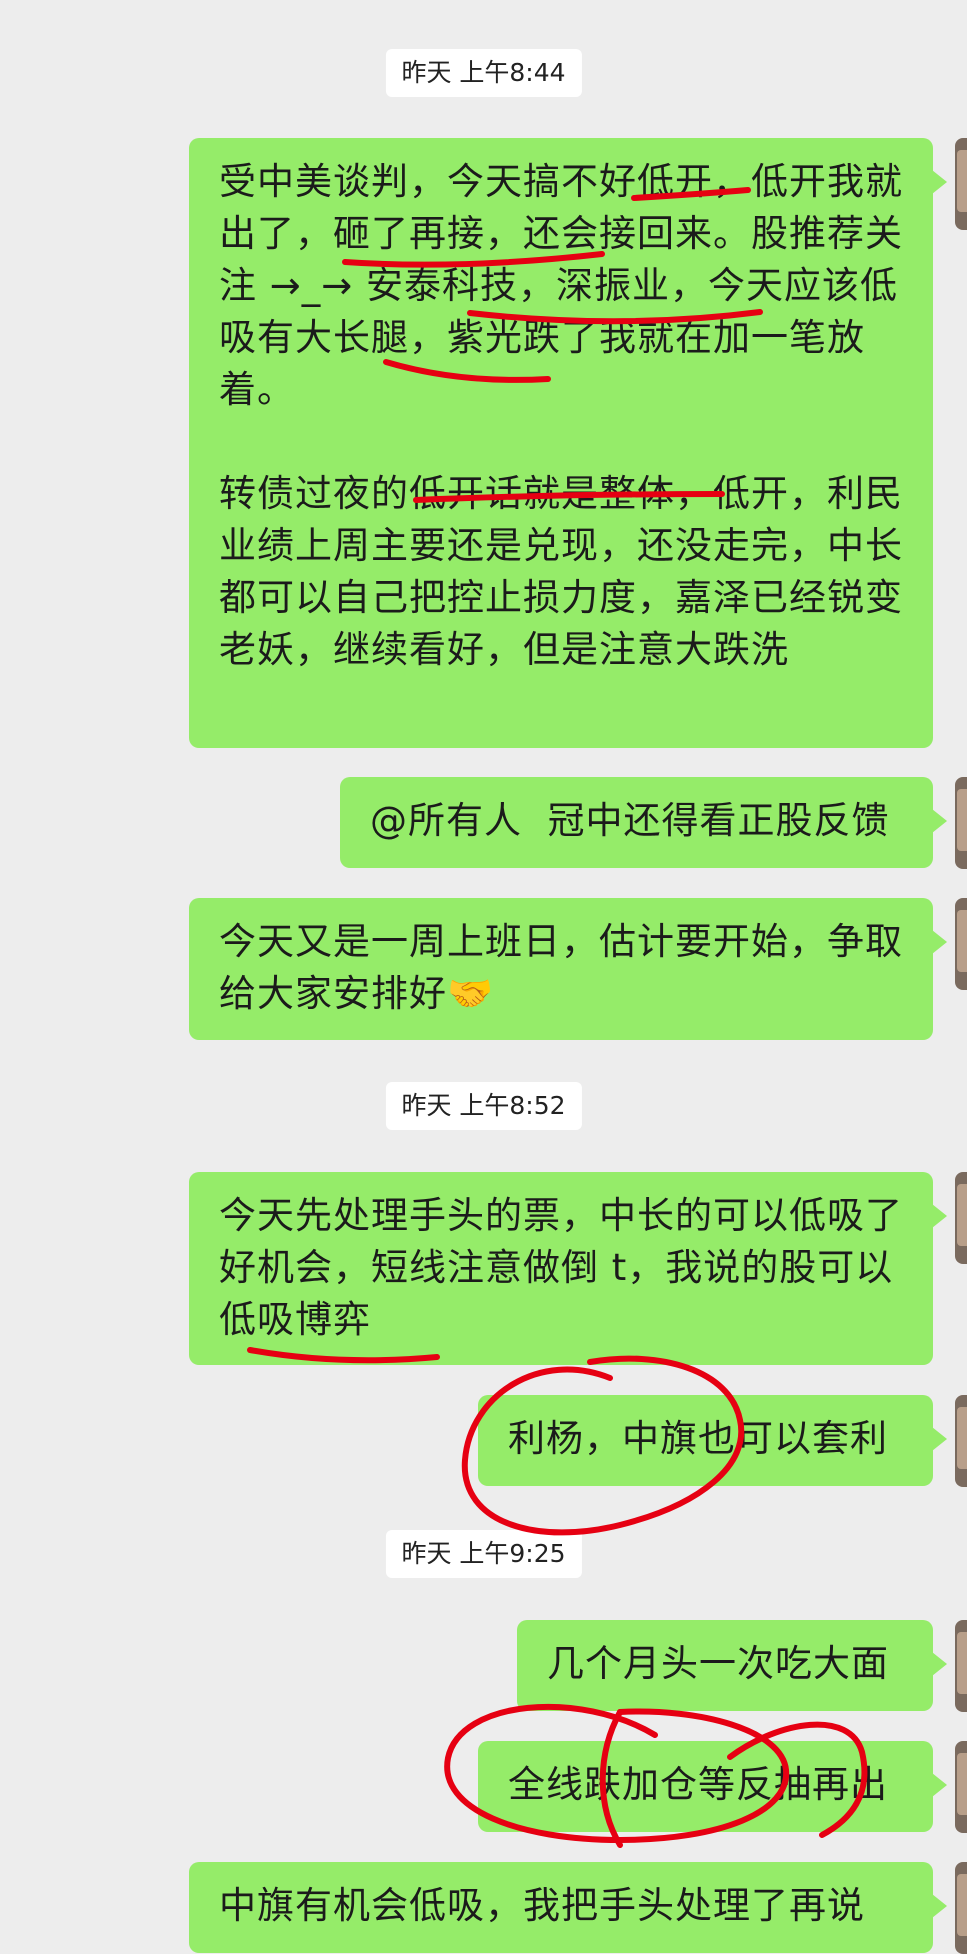  What do you see at coordinates (483, 73) in the screenshot?
I see `timestamp: 昨天 上午8:44` at bounding box center [483, 73].